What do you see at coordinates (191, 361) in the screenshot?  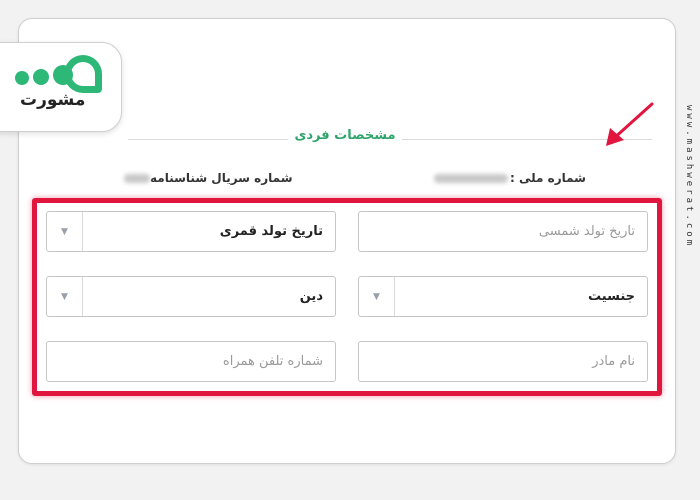 I see `mobile-number-field: شماره تلفن همراه` at bounding box center [191, 361].